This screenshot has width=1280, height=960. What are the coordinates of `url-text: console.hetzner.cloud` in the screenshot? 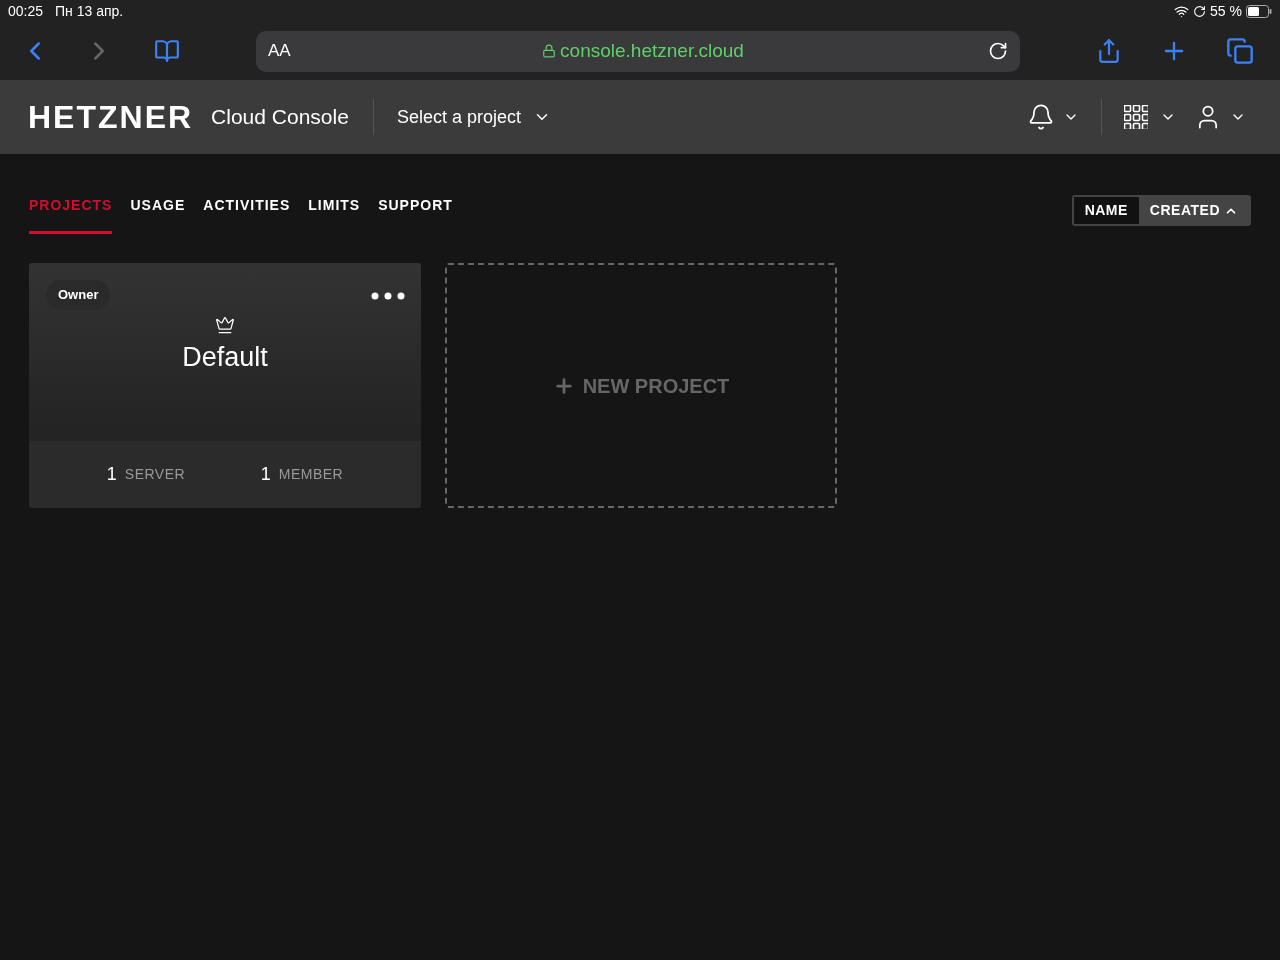 It's located at (652, 50).